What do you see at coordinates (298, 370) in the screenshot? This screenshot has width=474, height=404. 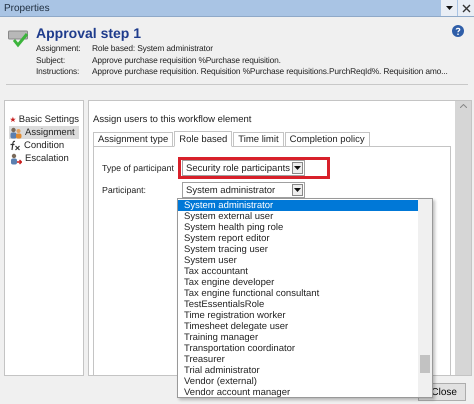 I see `list-option: Trial administrator` at bounding box center [298, 370].